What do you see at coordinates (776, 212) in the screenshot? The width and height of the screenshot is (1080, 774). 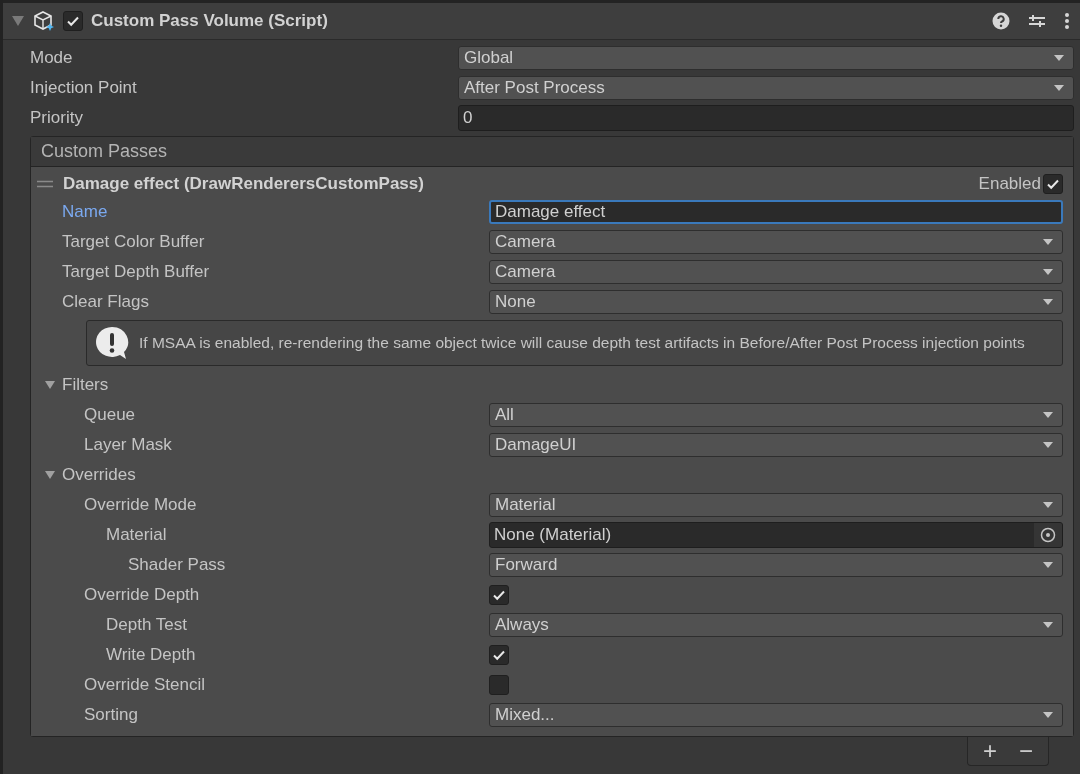 I see `text-field: Damage effect` at bounding box center [776, 212].